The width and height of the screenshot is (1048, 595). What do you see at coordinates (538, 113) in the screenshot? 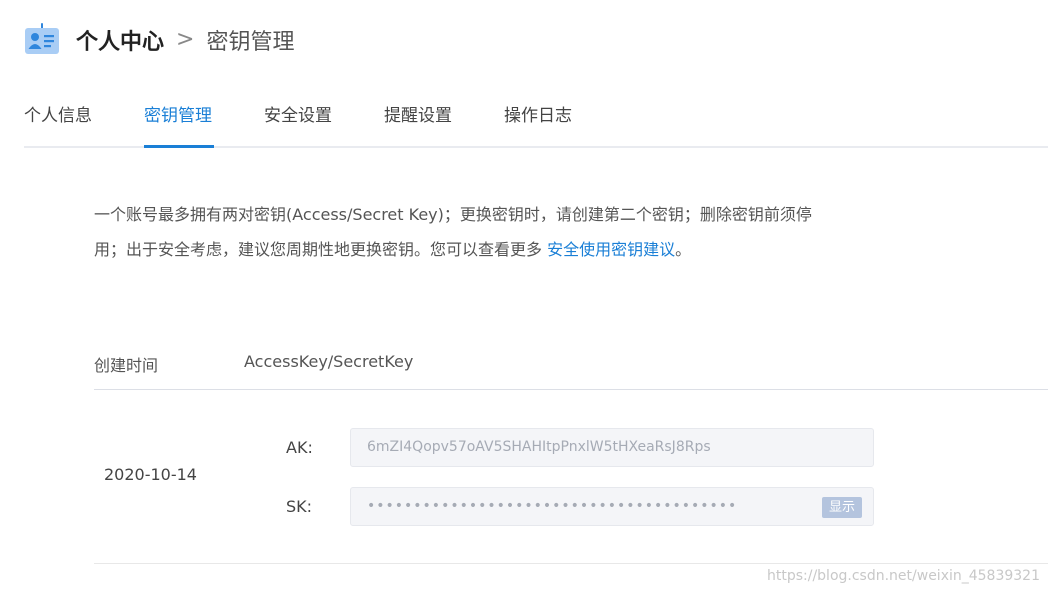
I see `tab-operation-log: 操作日志` at bounding box center [538, 113].